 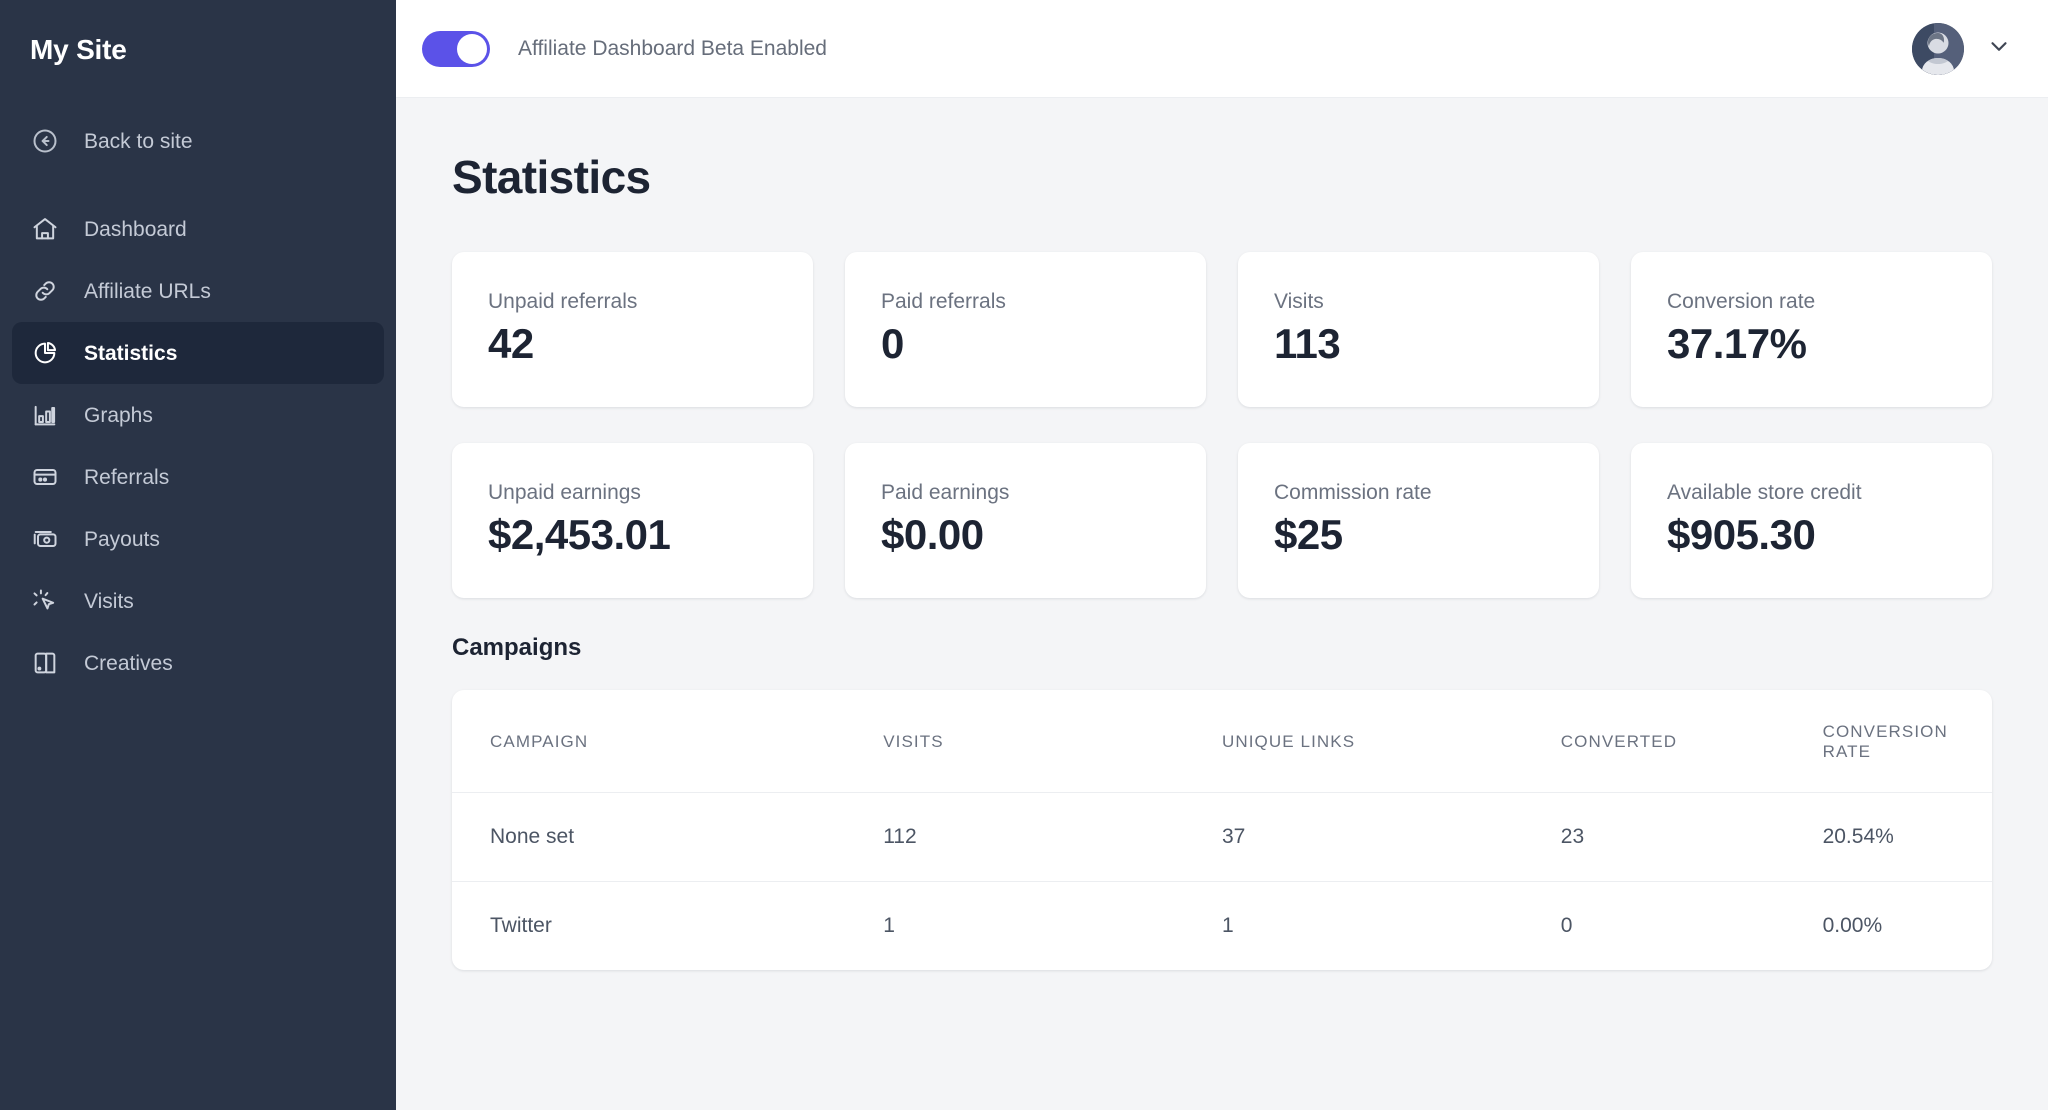 I want to click on sidebar-item-dashboard: Dashboard, so click(x=198, y=229).